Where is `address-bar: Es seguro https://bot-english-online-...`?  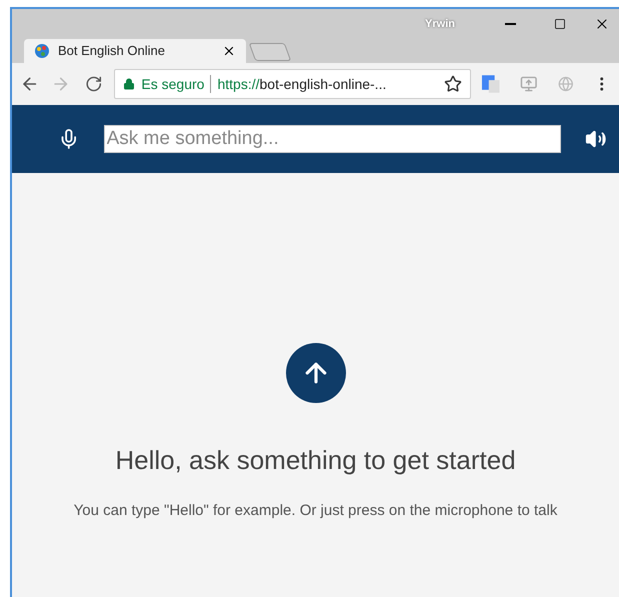 address-bar: Es seguro https://bot-english-online-... is located at coordinates (292, 84).